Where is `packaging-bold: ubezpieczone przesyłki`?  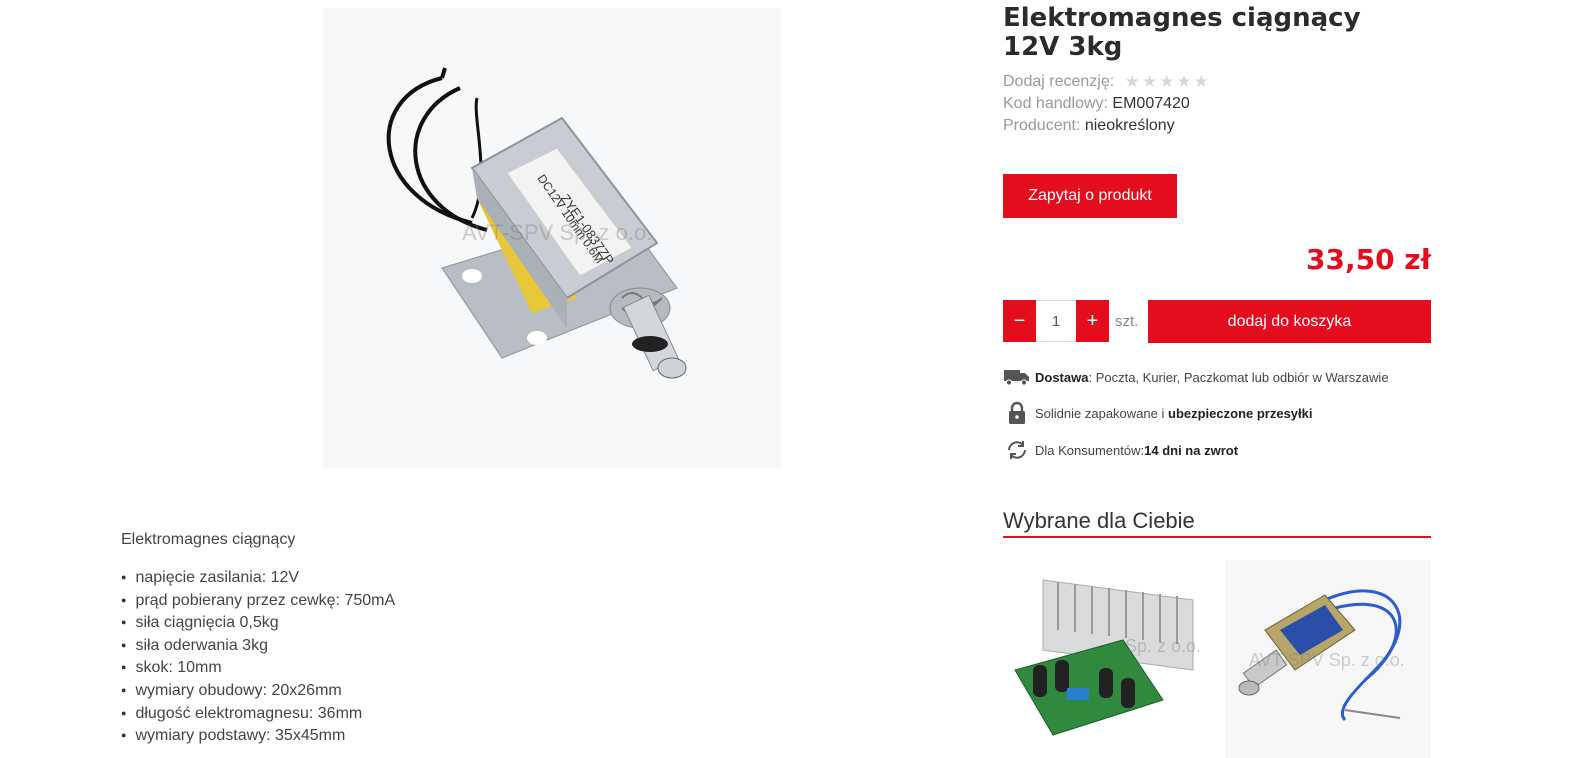 packaging-bold: ubezpieczone przesyłki is located at coordinates (1240, 413).